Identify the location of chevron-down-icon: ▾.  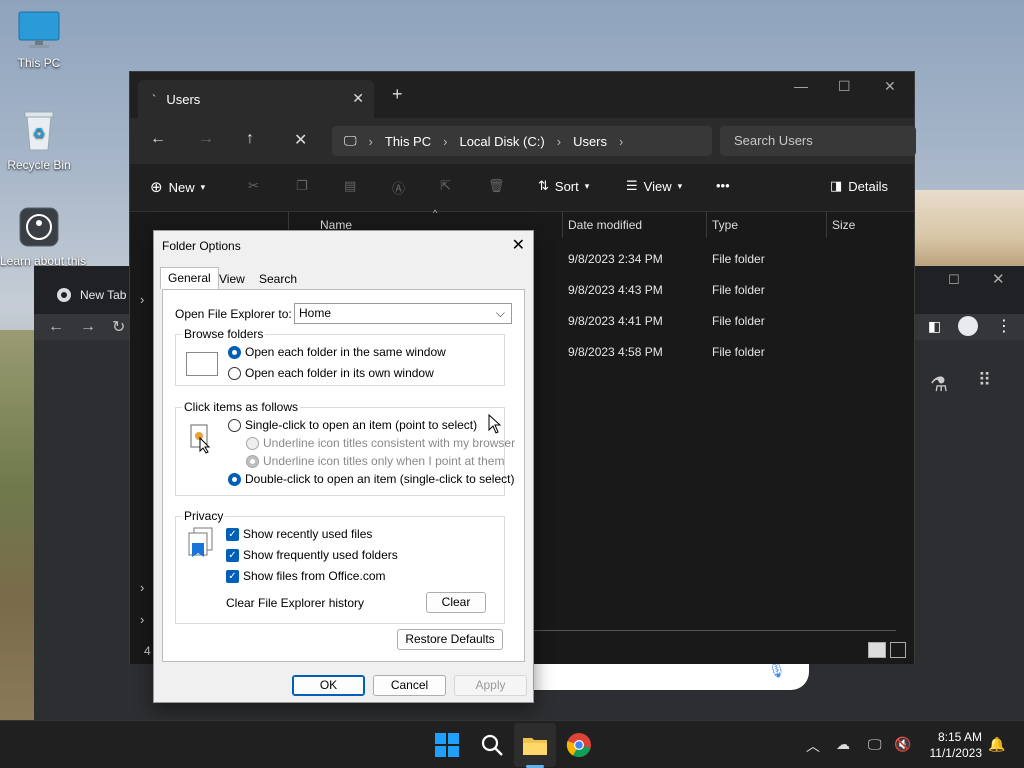
(587, 185).